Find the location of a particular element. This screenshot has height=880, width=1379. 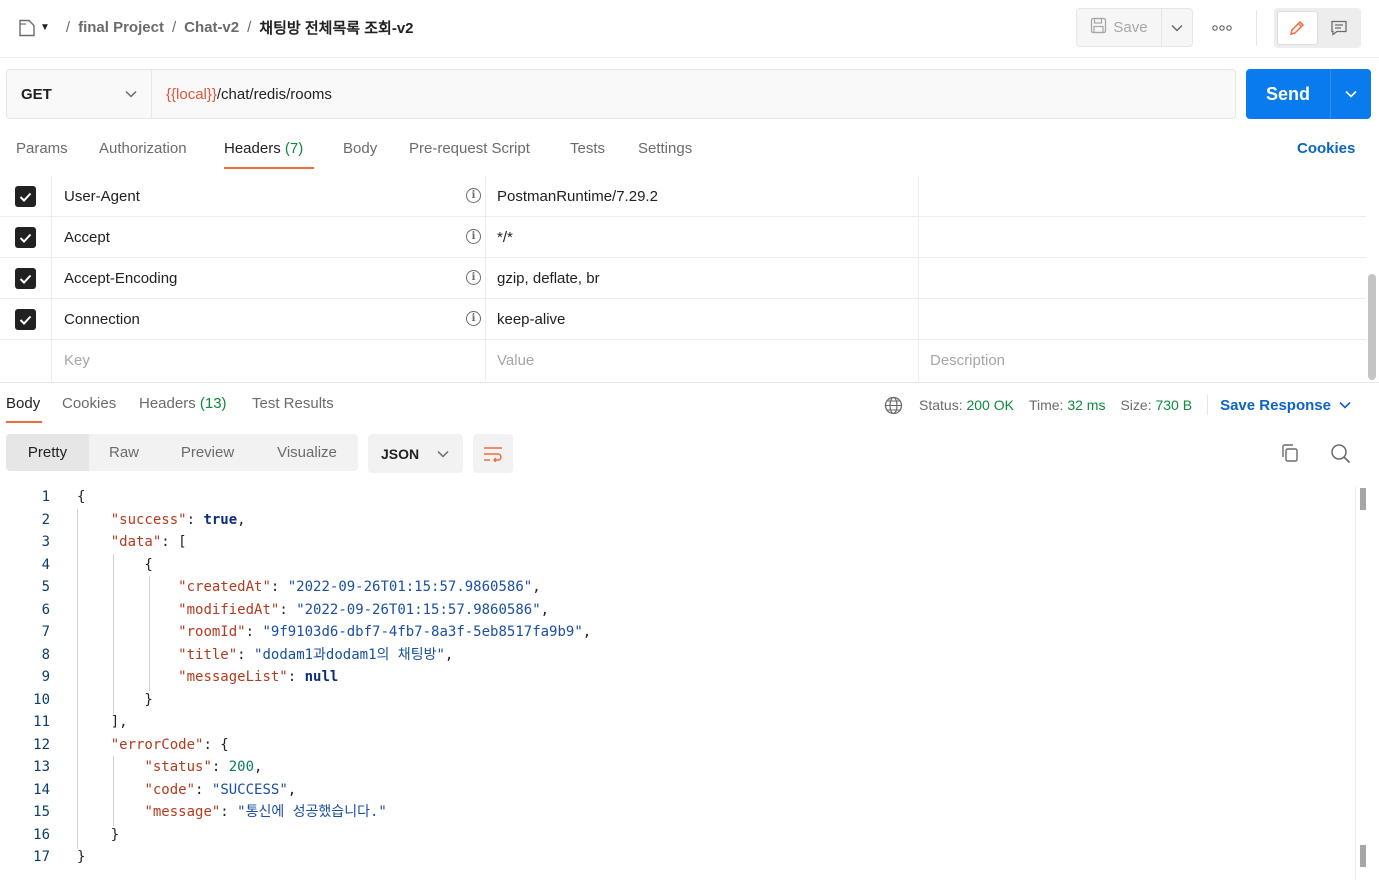

header-value: */* is located at coordinates (702, 237).